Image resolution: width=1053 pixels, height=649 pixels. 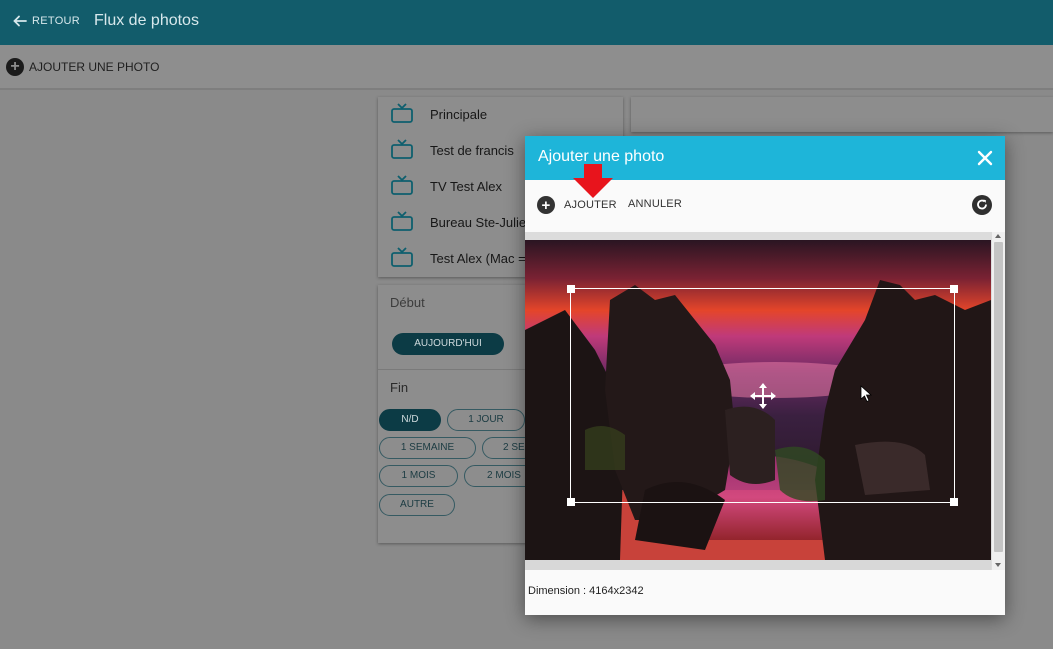 I want to click on scroll-down-arrow, so click(x=998, y=565).